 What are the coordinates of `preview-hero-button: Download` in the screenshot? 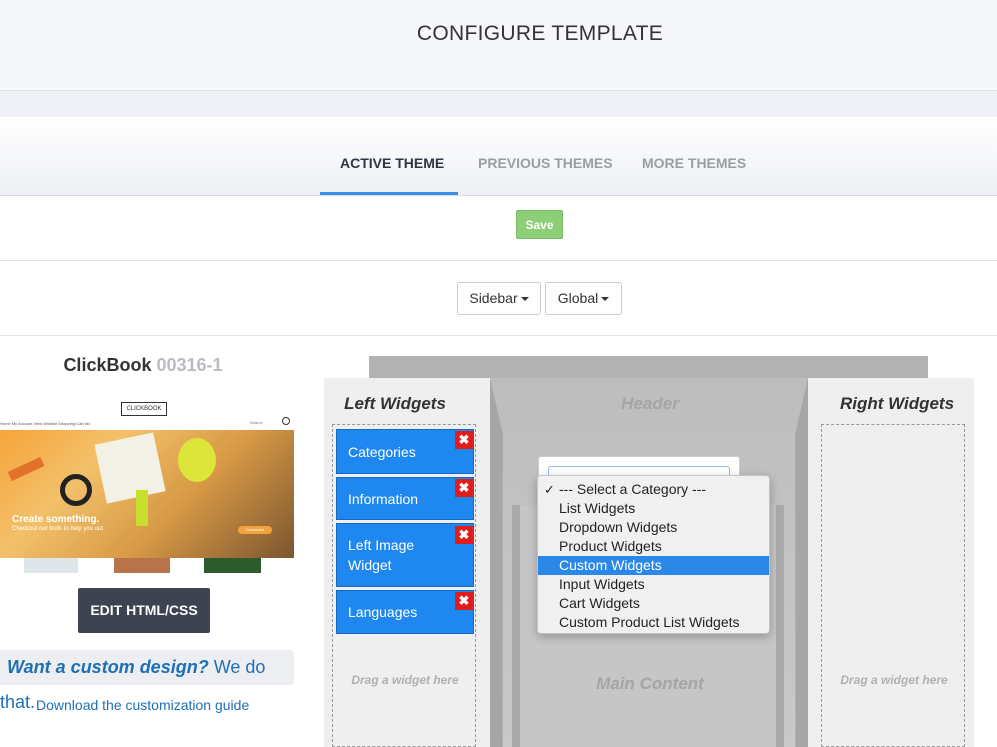 It's located at (255, 530).